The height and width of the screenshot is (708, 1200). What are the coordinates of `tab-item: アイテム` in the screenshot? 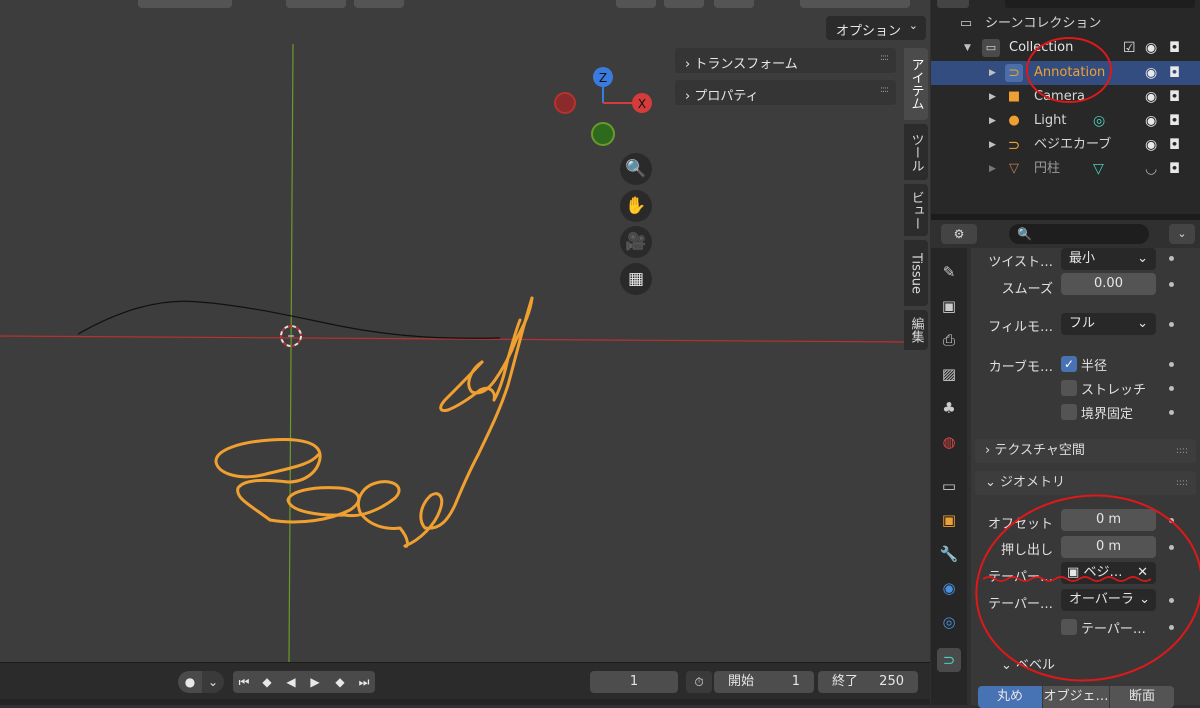 It's located at (916, 84).